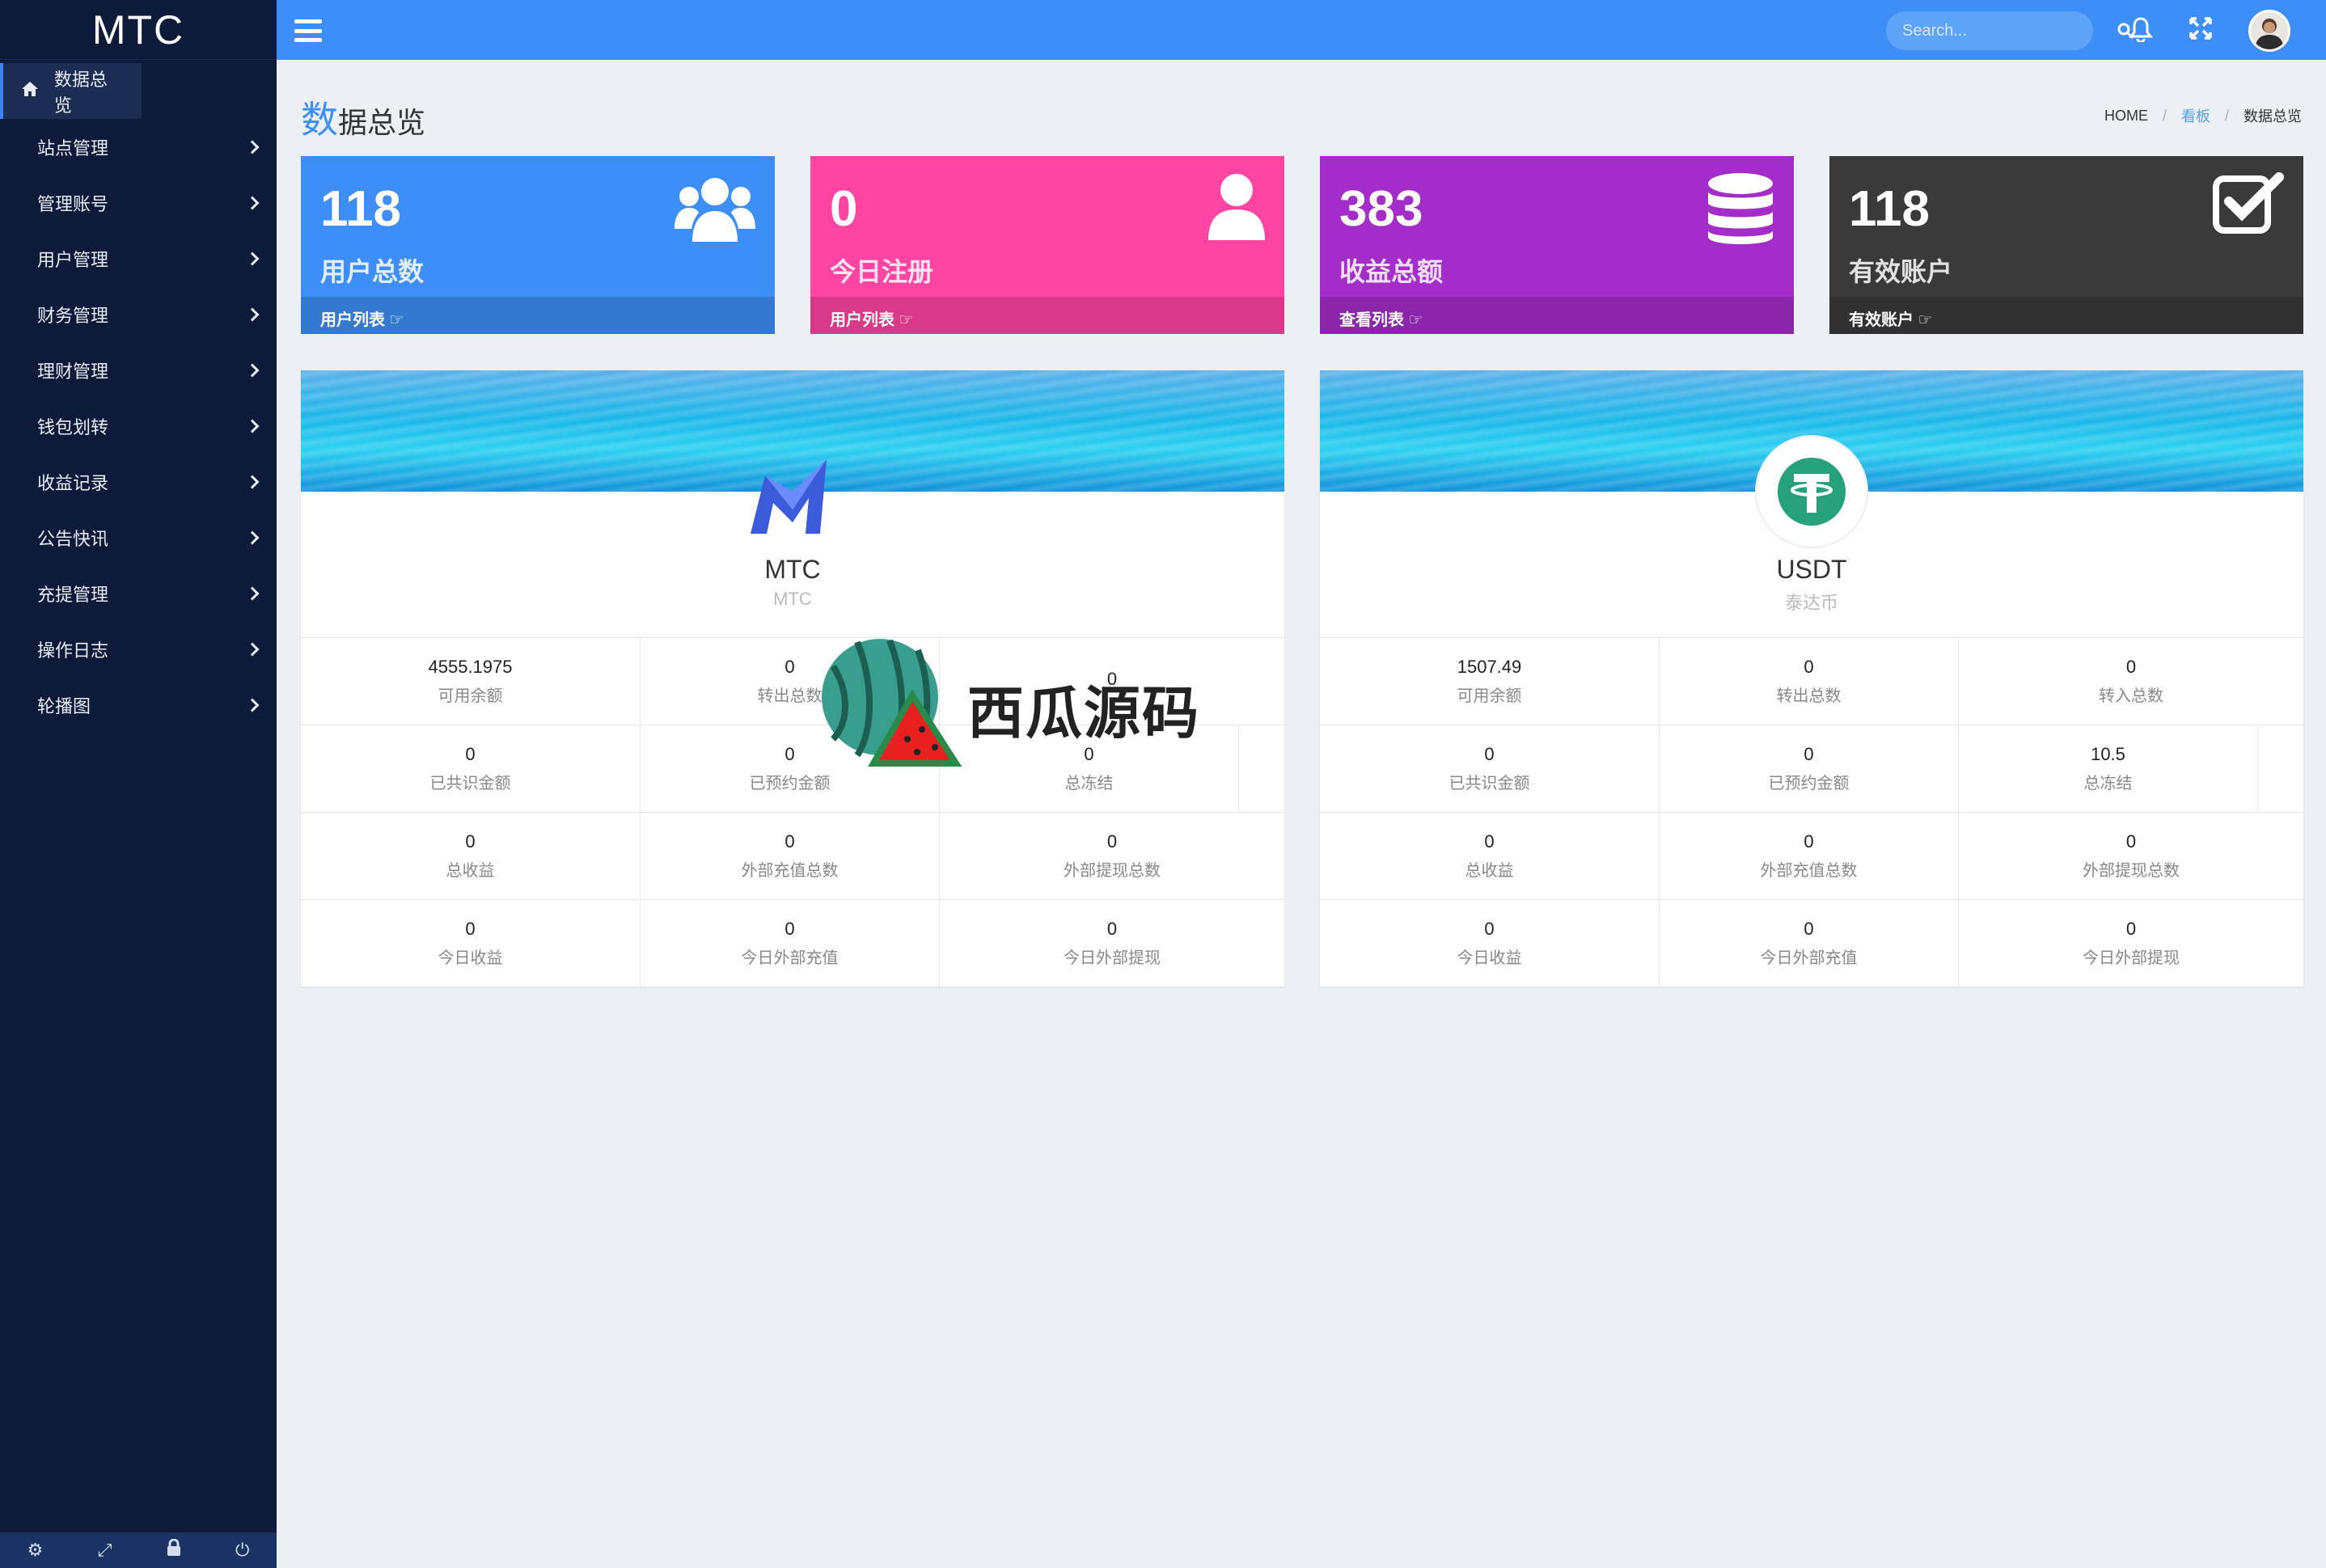 Image resolution: width=2326 pixels, height=1568 pixels. What do you see at coordinates (64, 705) in the screenshot?
I see `sidebar-item-label: 轮播图` at bounding box center [64, 705].